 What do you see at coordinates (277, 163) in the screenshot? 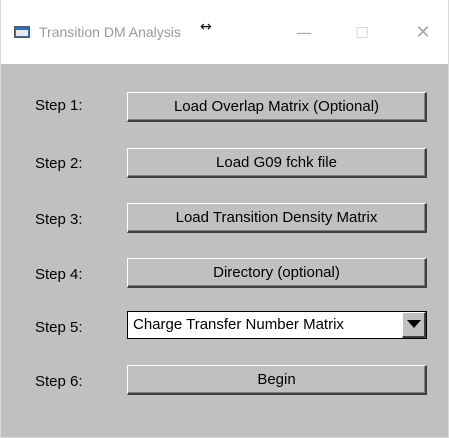
I see `load-fchk-file-button: Load G09 fchk file` at bounding box center [277, 163].